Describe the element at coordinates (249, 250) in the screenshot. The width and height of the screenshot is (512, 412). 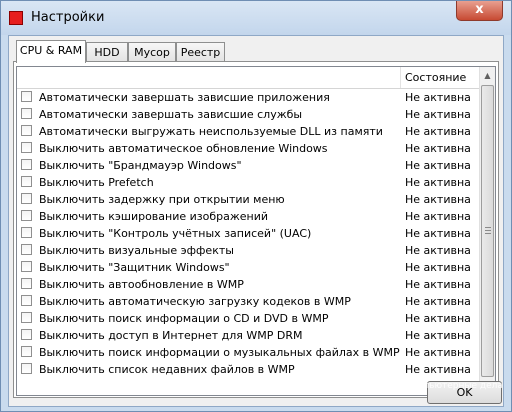
I see `list-item: Выключить визуальные эффекты Не активна` at that location.